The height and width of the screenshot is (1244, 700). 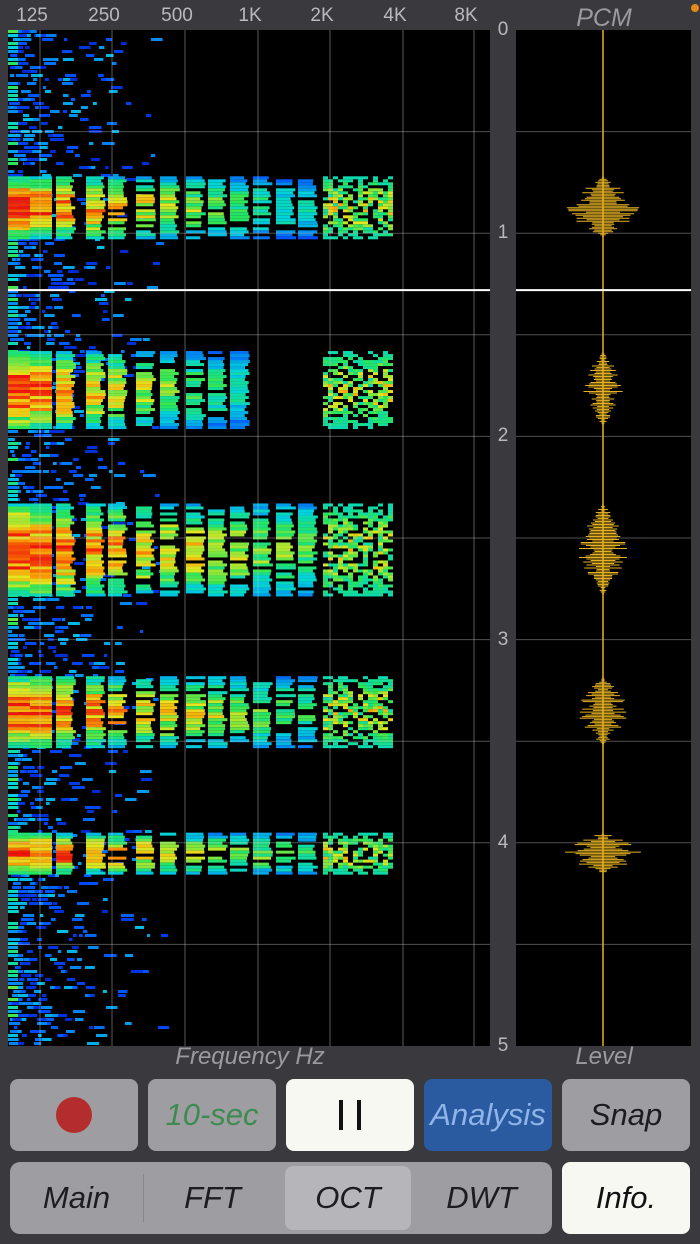 I want to click on tab-fft: FFT, so click(x=212, y=1198).